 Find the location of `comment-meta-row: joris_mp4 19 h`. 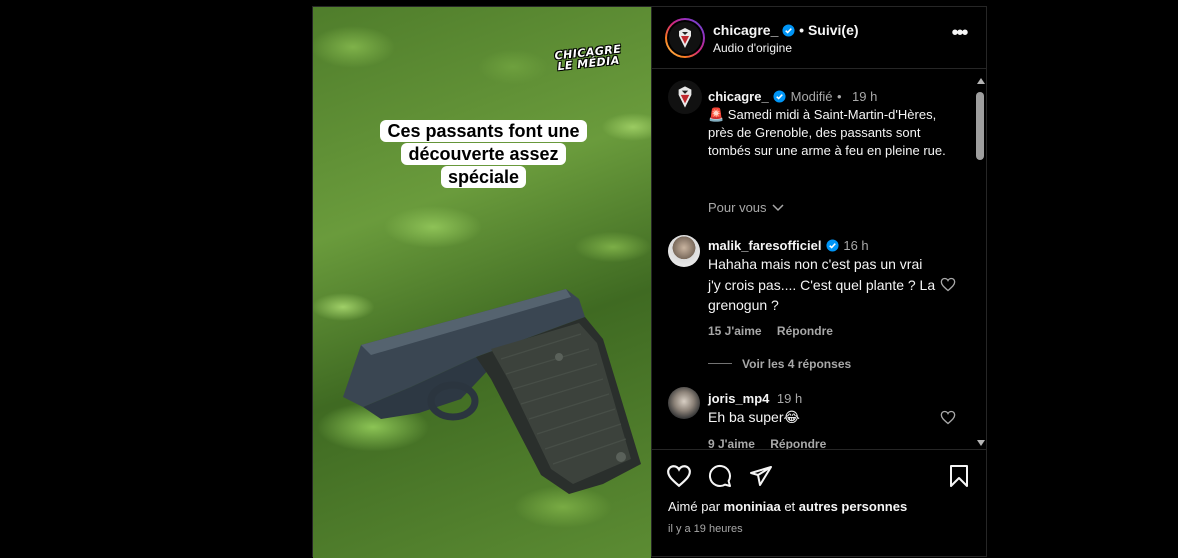

comment-meta-row: joris_mp4 19 h is located at coordinates (755, 399).